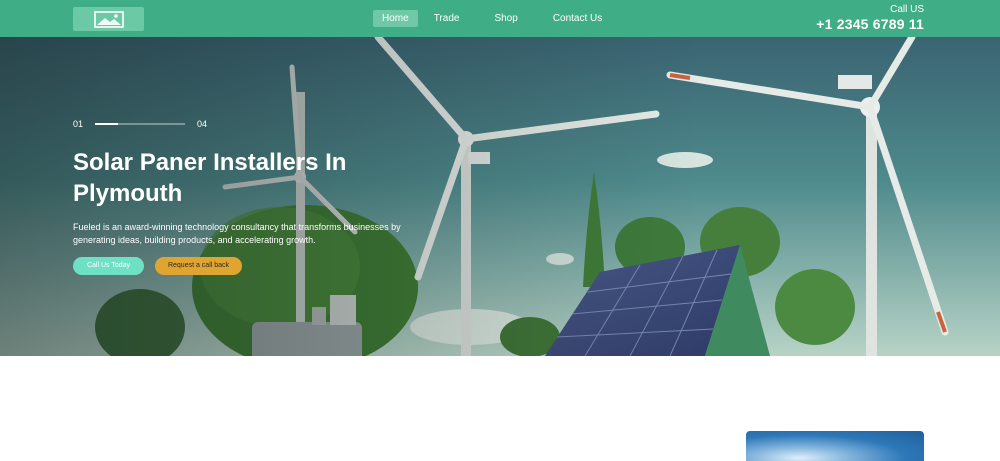 The width and height of the screenshot is (1000, 461). I want to click on slide-progress-track, so click(140, 124).